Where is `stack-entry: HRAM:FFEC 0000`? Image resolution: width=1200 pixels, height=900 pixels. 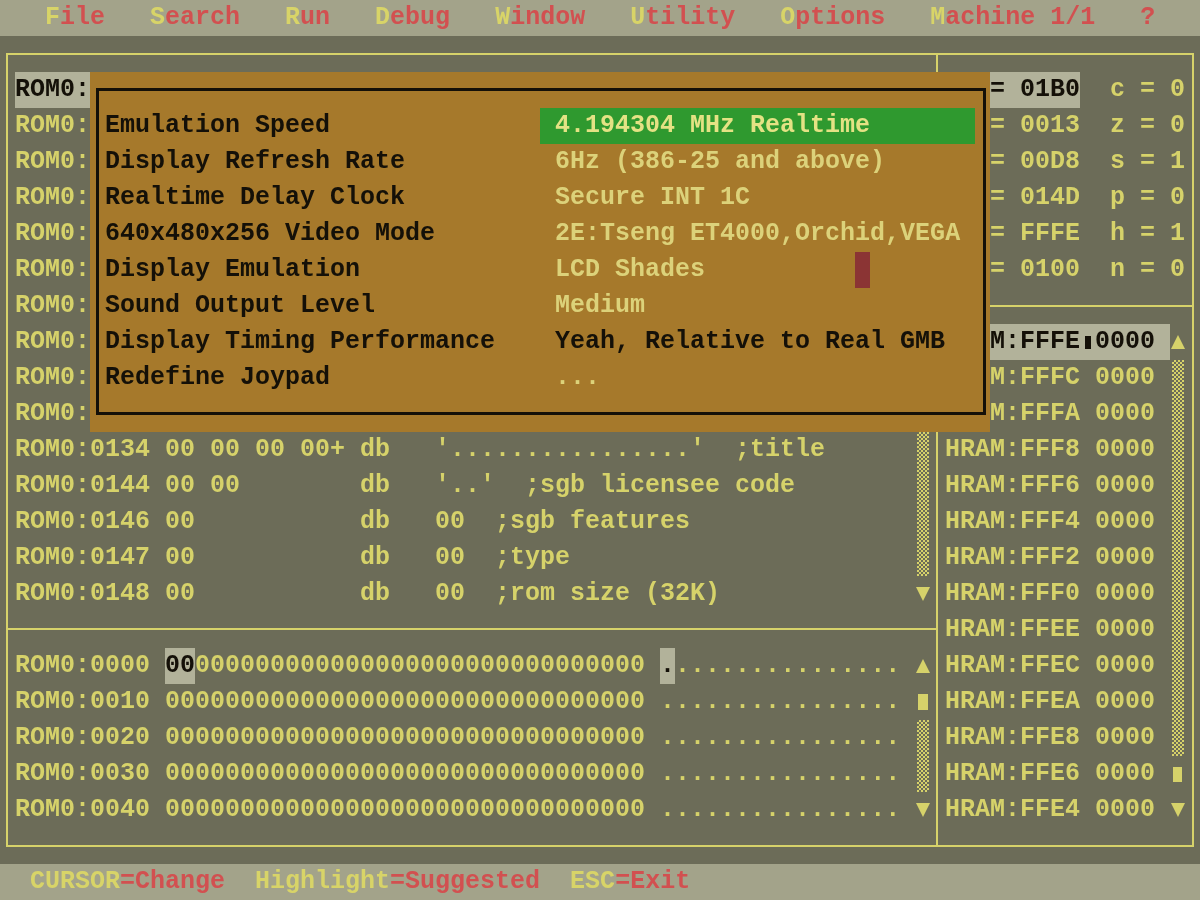 stack-entry: HRAM:FFEC 0000 is located at coordinates (1057, 666).